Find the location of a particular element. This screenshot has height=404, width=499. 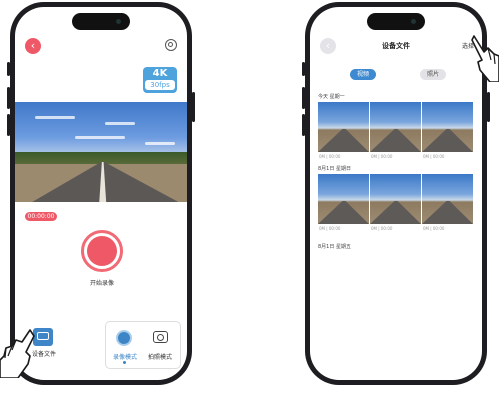

recording-timer: 00:00:00 is located at coordinates (41, 216).